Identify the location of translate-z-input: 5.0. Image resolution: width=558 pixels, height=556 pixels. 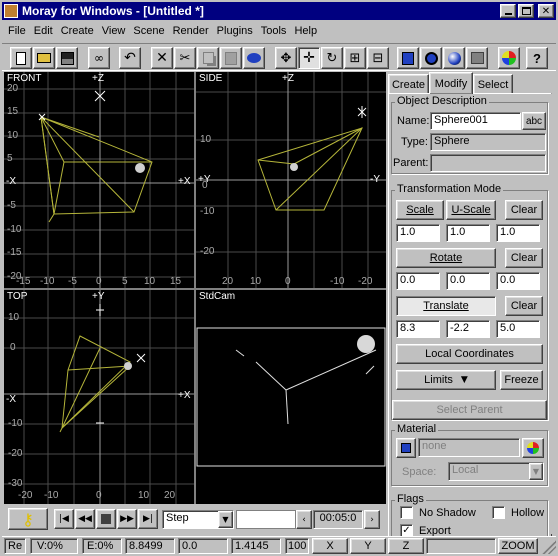
(518, 329).